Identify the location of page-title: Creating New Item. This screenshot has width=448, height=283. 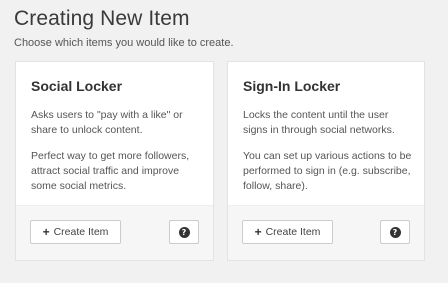
(102, 18).